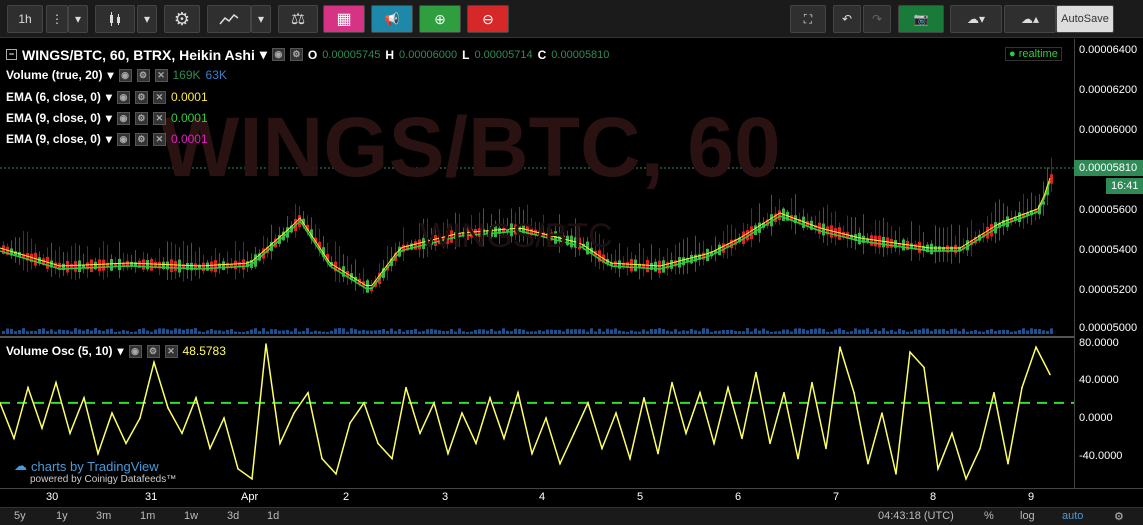 The width and height of the screenshot is (1143, 525). Describe the element at coordinates (392, 19) in the screenshot. I see `alert-button: 📢` at that location.